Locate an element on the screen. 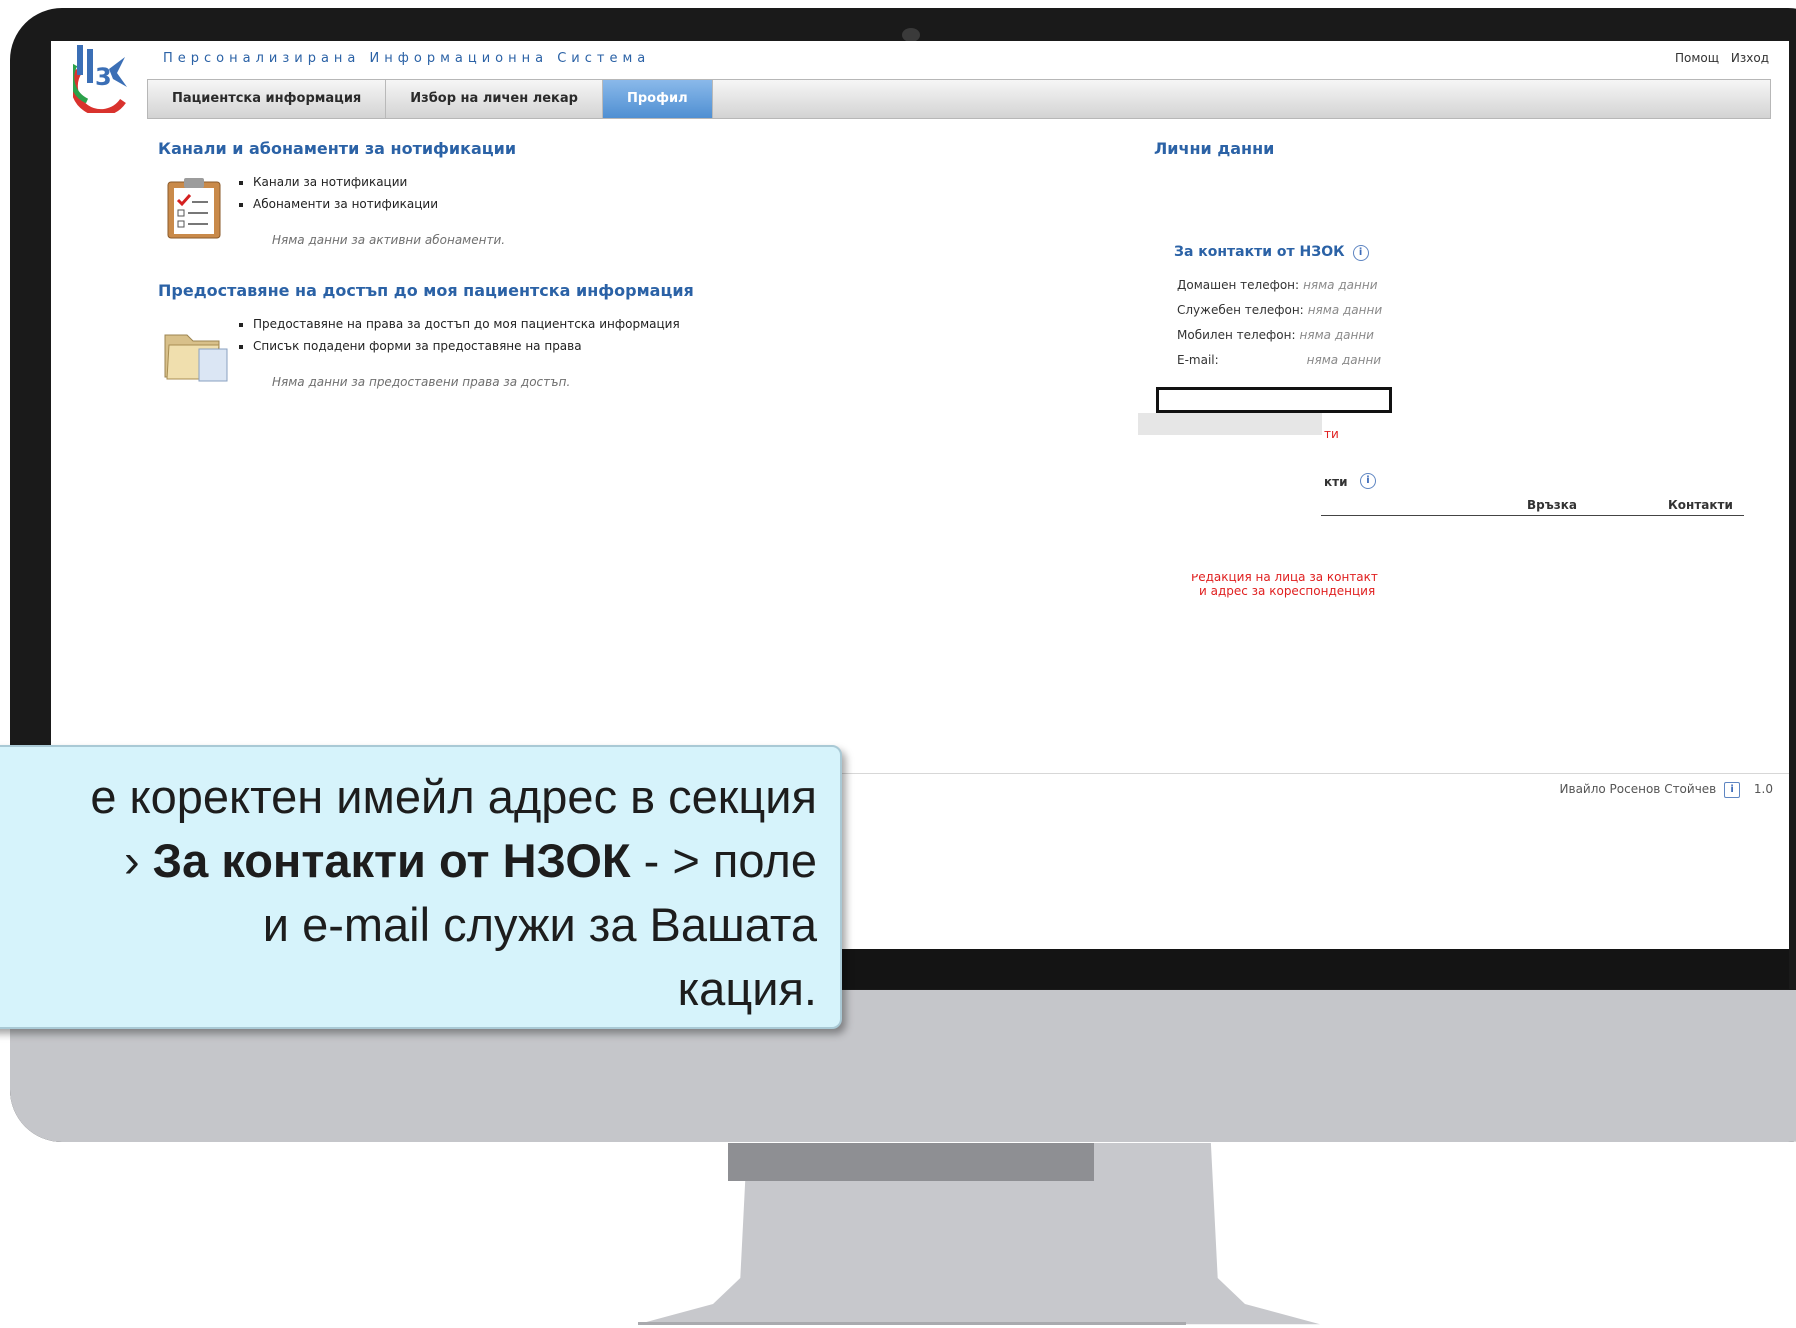 Image resolution: width=1796 pixels, height=1328 pixels. system-title: Персонализирана Информационна Система is located at coordinates (407, 58).